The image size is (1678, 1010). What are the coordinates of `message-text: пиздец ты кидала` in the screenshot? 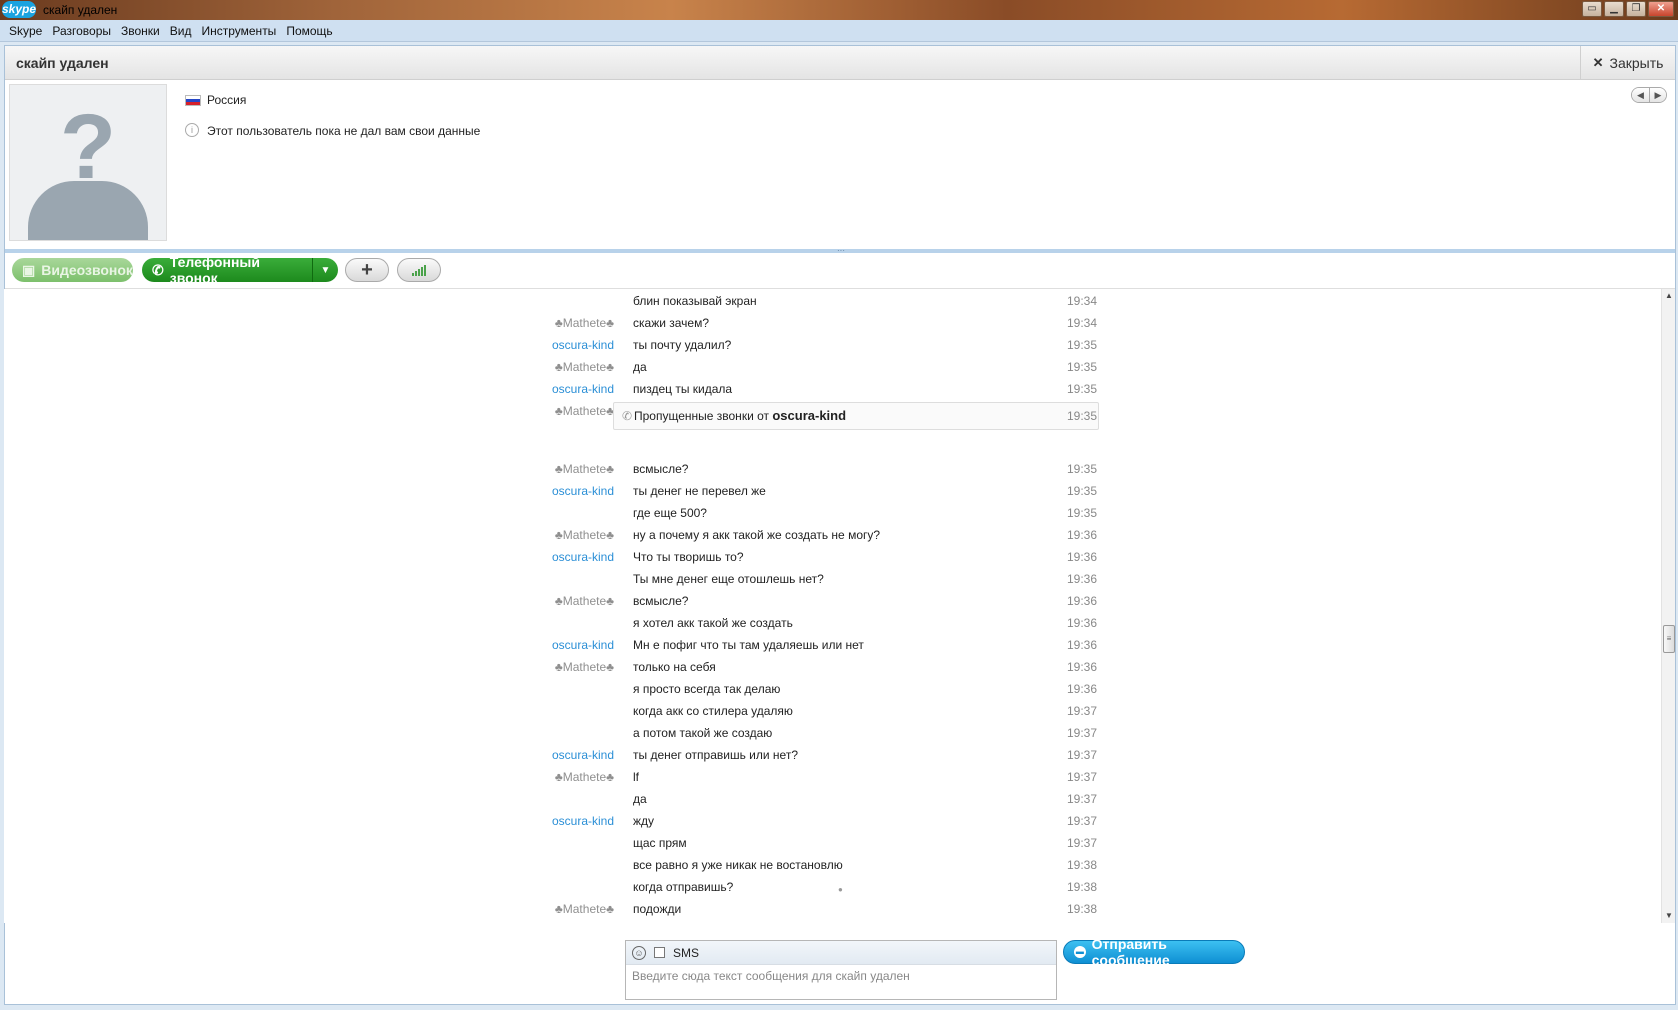 It's located at (683, 389).